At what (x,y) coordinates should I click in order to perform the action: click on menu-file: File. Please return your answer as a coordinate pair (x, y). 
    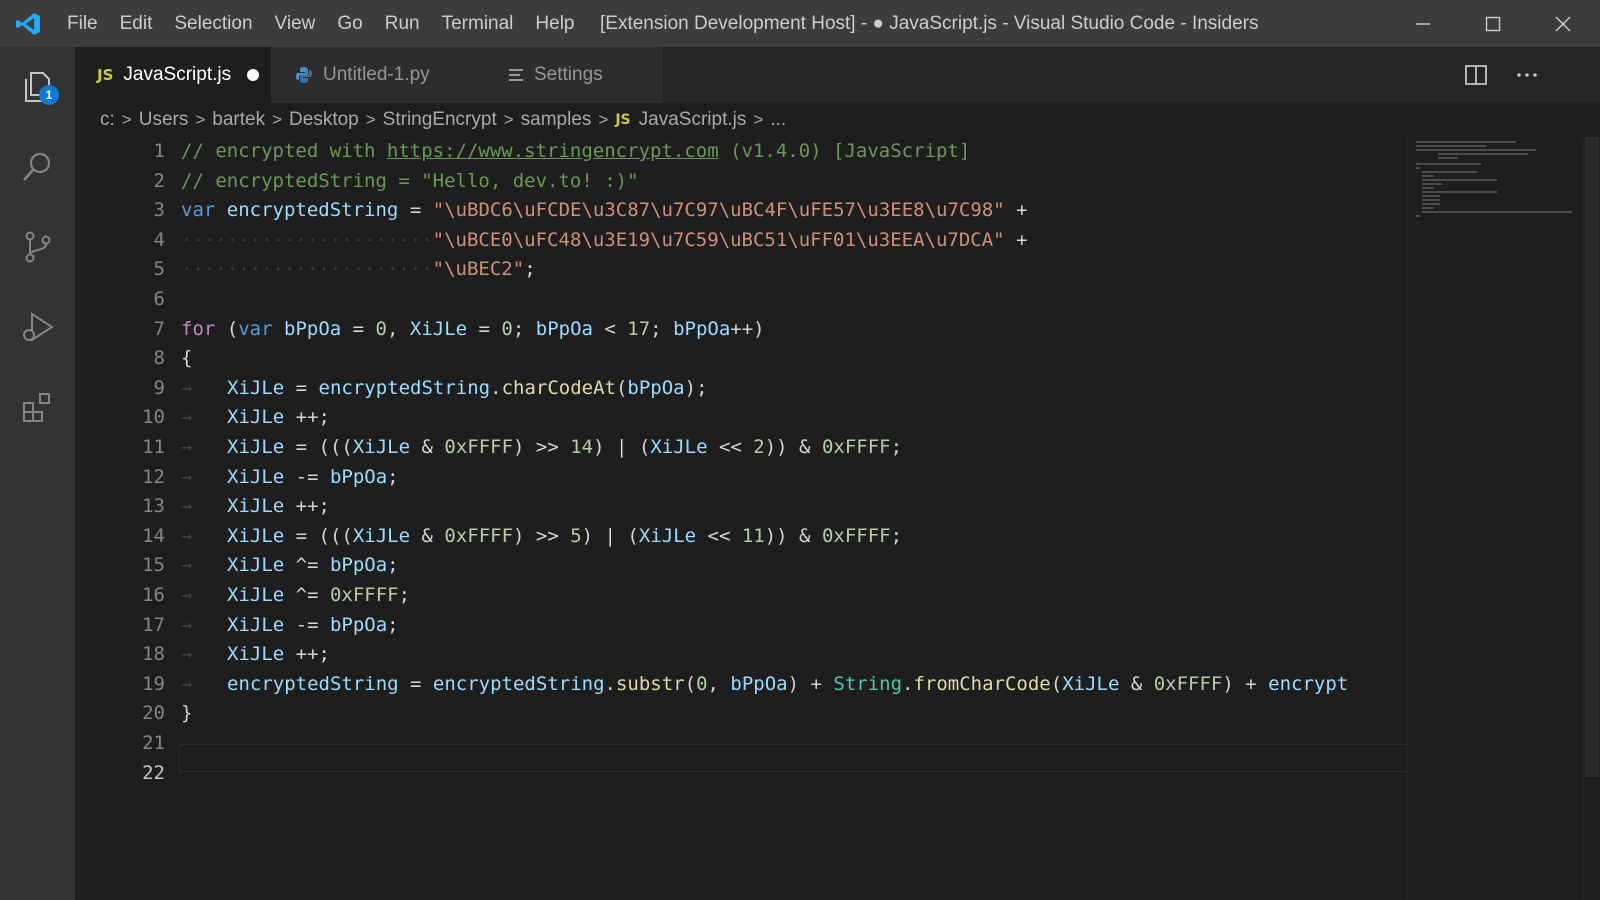
    Looking at the image, I should click on (82, 23).